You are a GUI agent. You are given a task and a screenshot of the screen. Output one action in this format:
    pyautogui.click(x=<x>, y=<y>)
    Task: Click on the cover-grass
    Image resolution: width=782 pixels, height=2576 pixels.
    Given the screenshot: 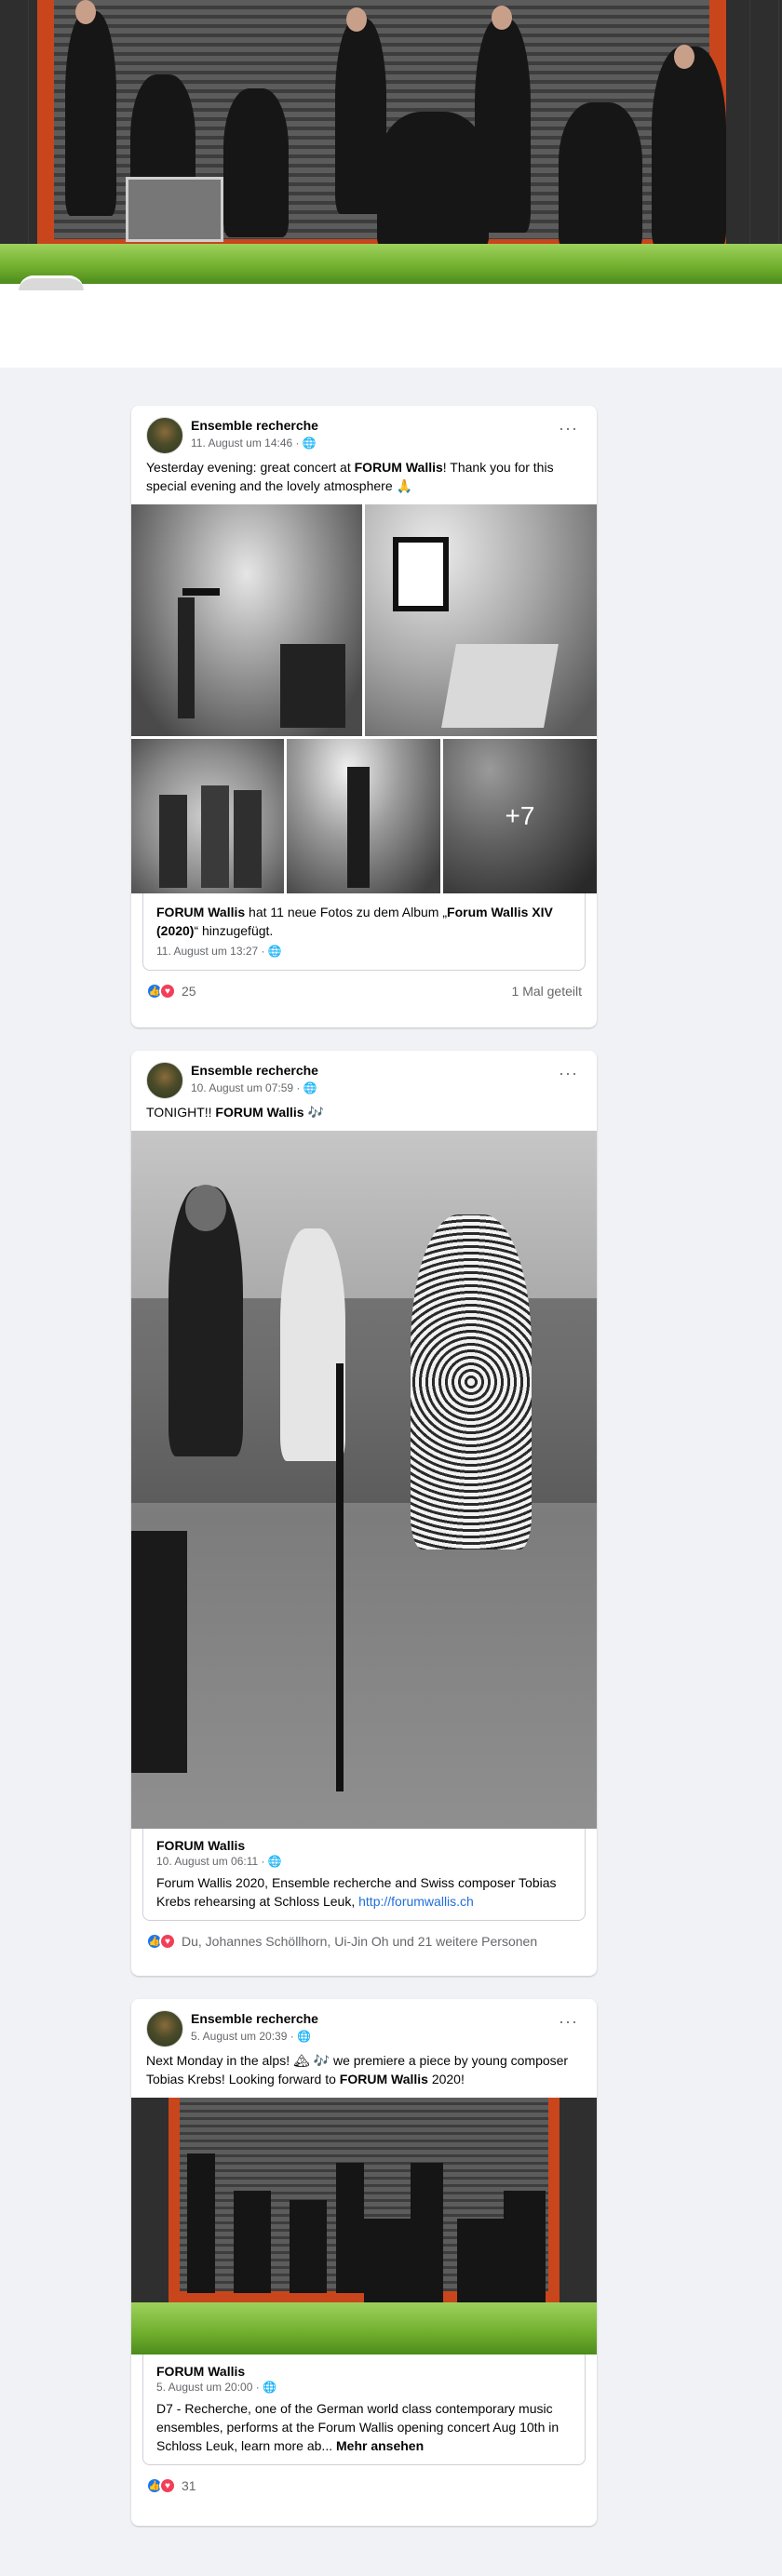 What is the action you would take?
    pyautogui.click(x=391, y=264)
    